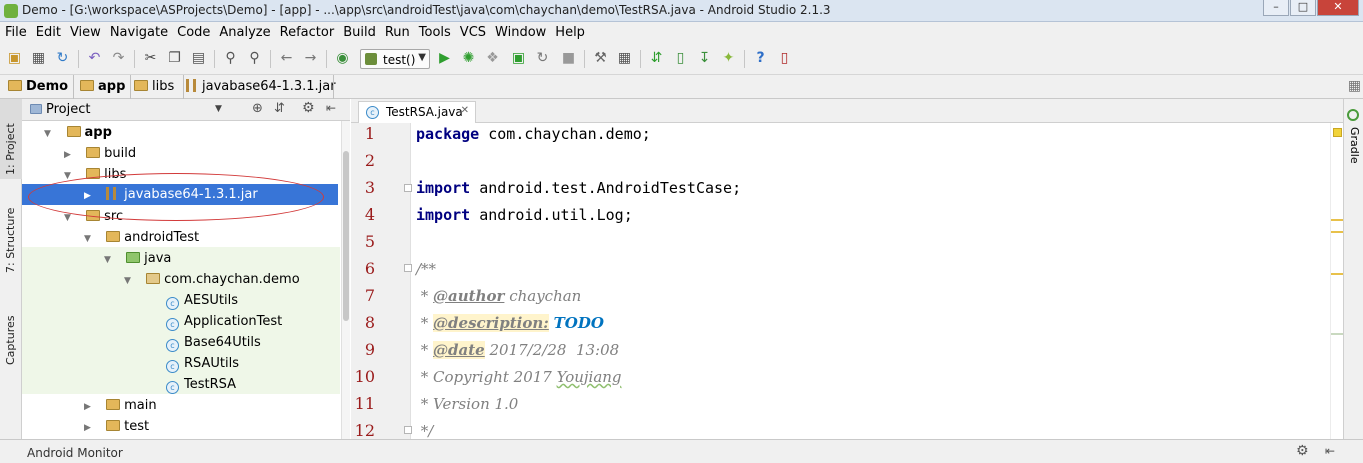 Image resolution: width=1363 pixels, height=463 pixels. Describe the element at coordinates (11, 230) in the screenshot. I see `tab-structure: 7: Structure` at that location.